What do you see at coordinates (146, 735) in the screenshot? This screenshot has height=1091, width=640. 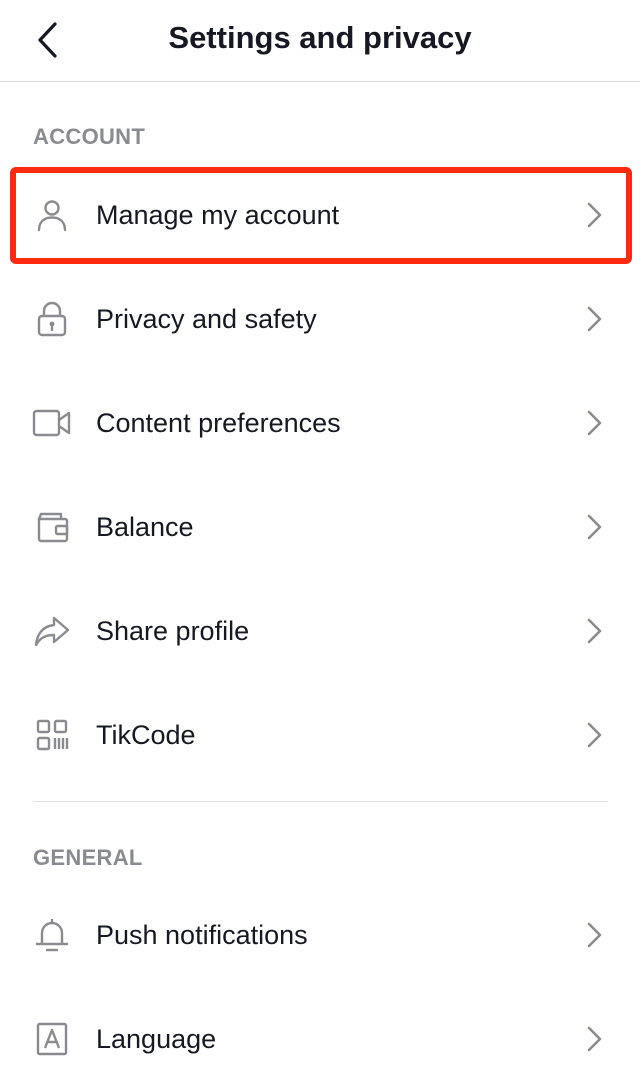 I see `settings-row-label: TikCode` at bounding box center [146, 735].